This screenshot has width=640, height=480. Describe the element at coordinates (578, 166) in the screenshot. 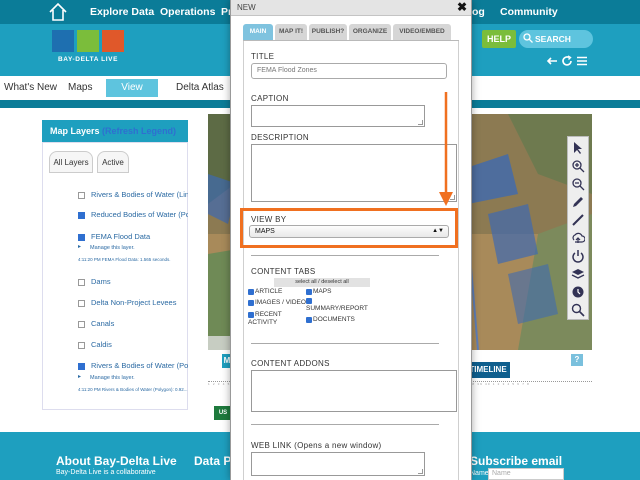

I see `zoom-in-icon` at that location.